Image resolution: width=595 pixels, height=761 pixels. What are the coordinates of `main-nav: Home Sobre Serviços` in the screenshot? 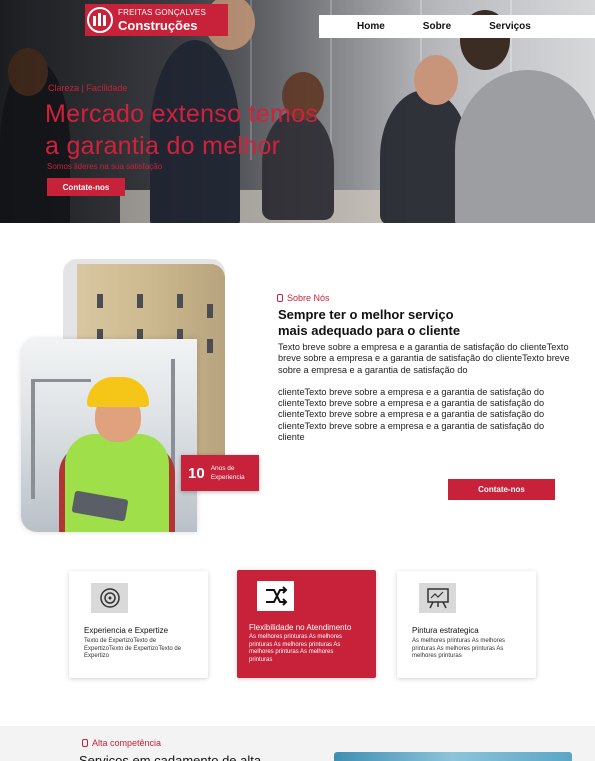 It's located at (457, 26).